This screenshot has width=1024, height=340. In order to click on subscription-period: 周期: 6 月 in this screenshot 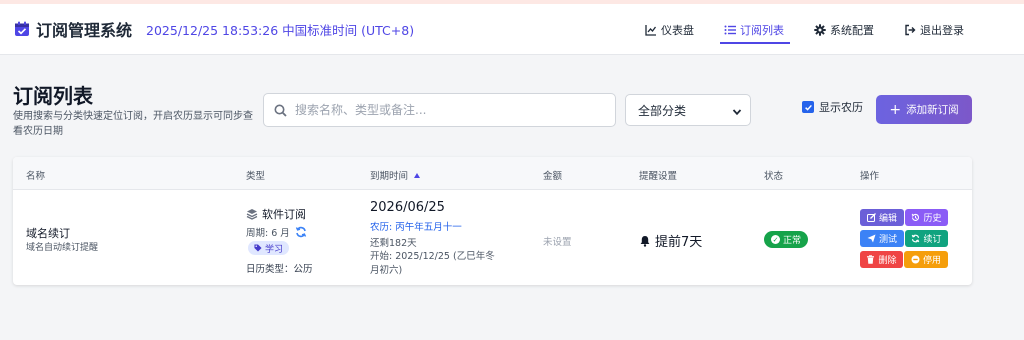, I will do `click(276, 232)`.